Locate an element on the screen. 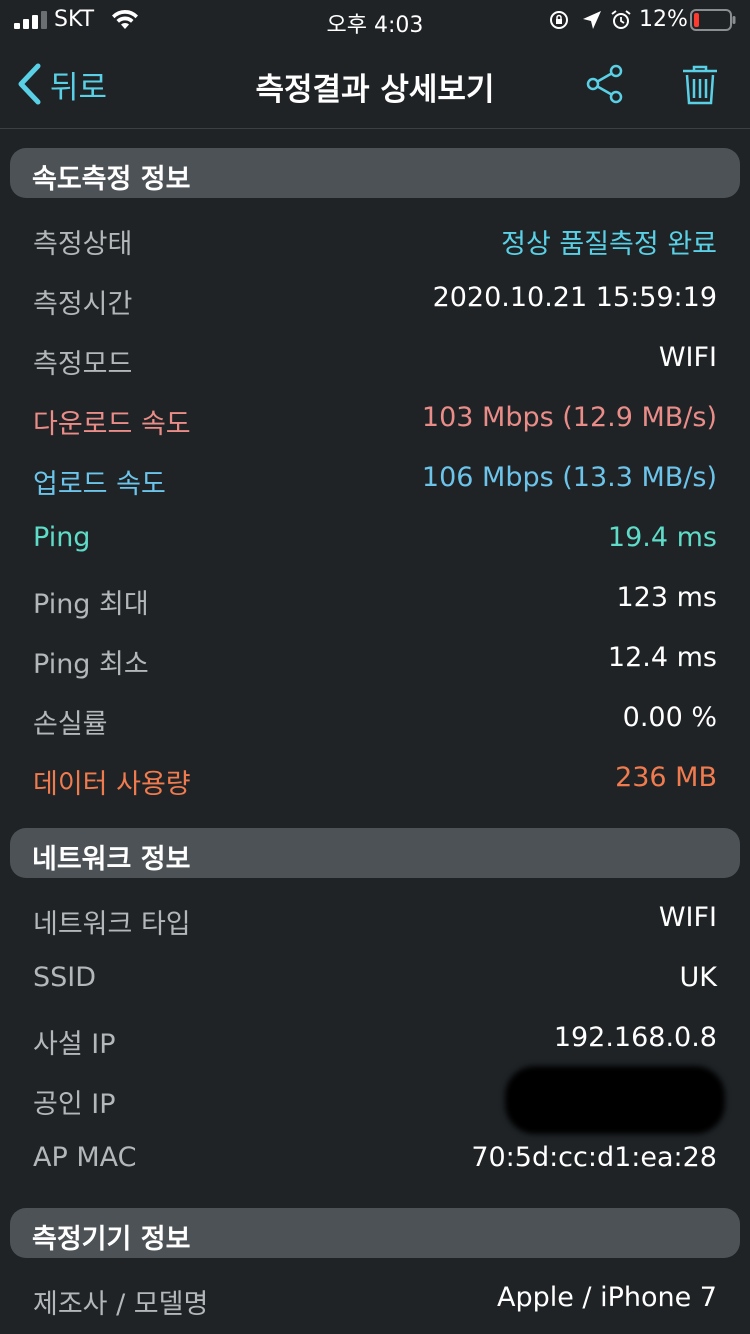  row-value: UK is located at coordinates (698, 977).